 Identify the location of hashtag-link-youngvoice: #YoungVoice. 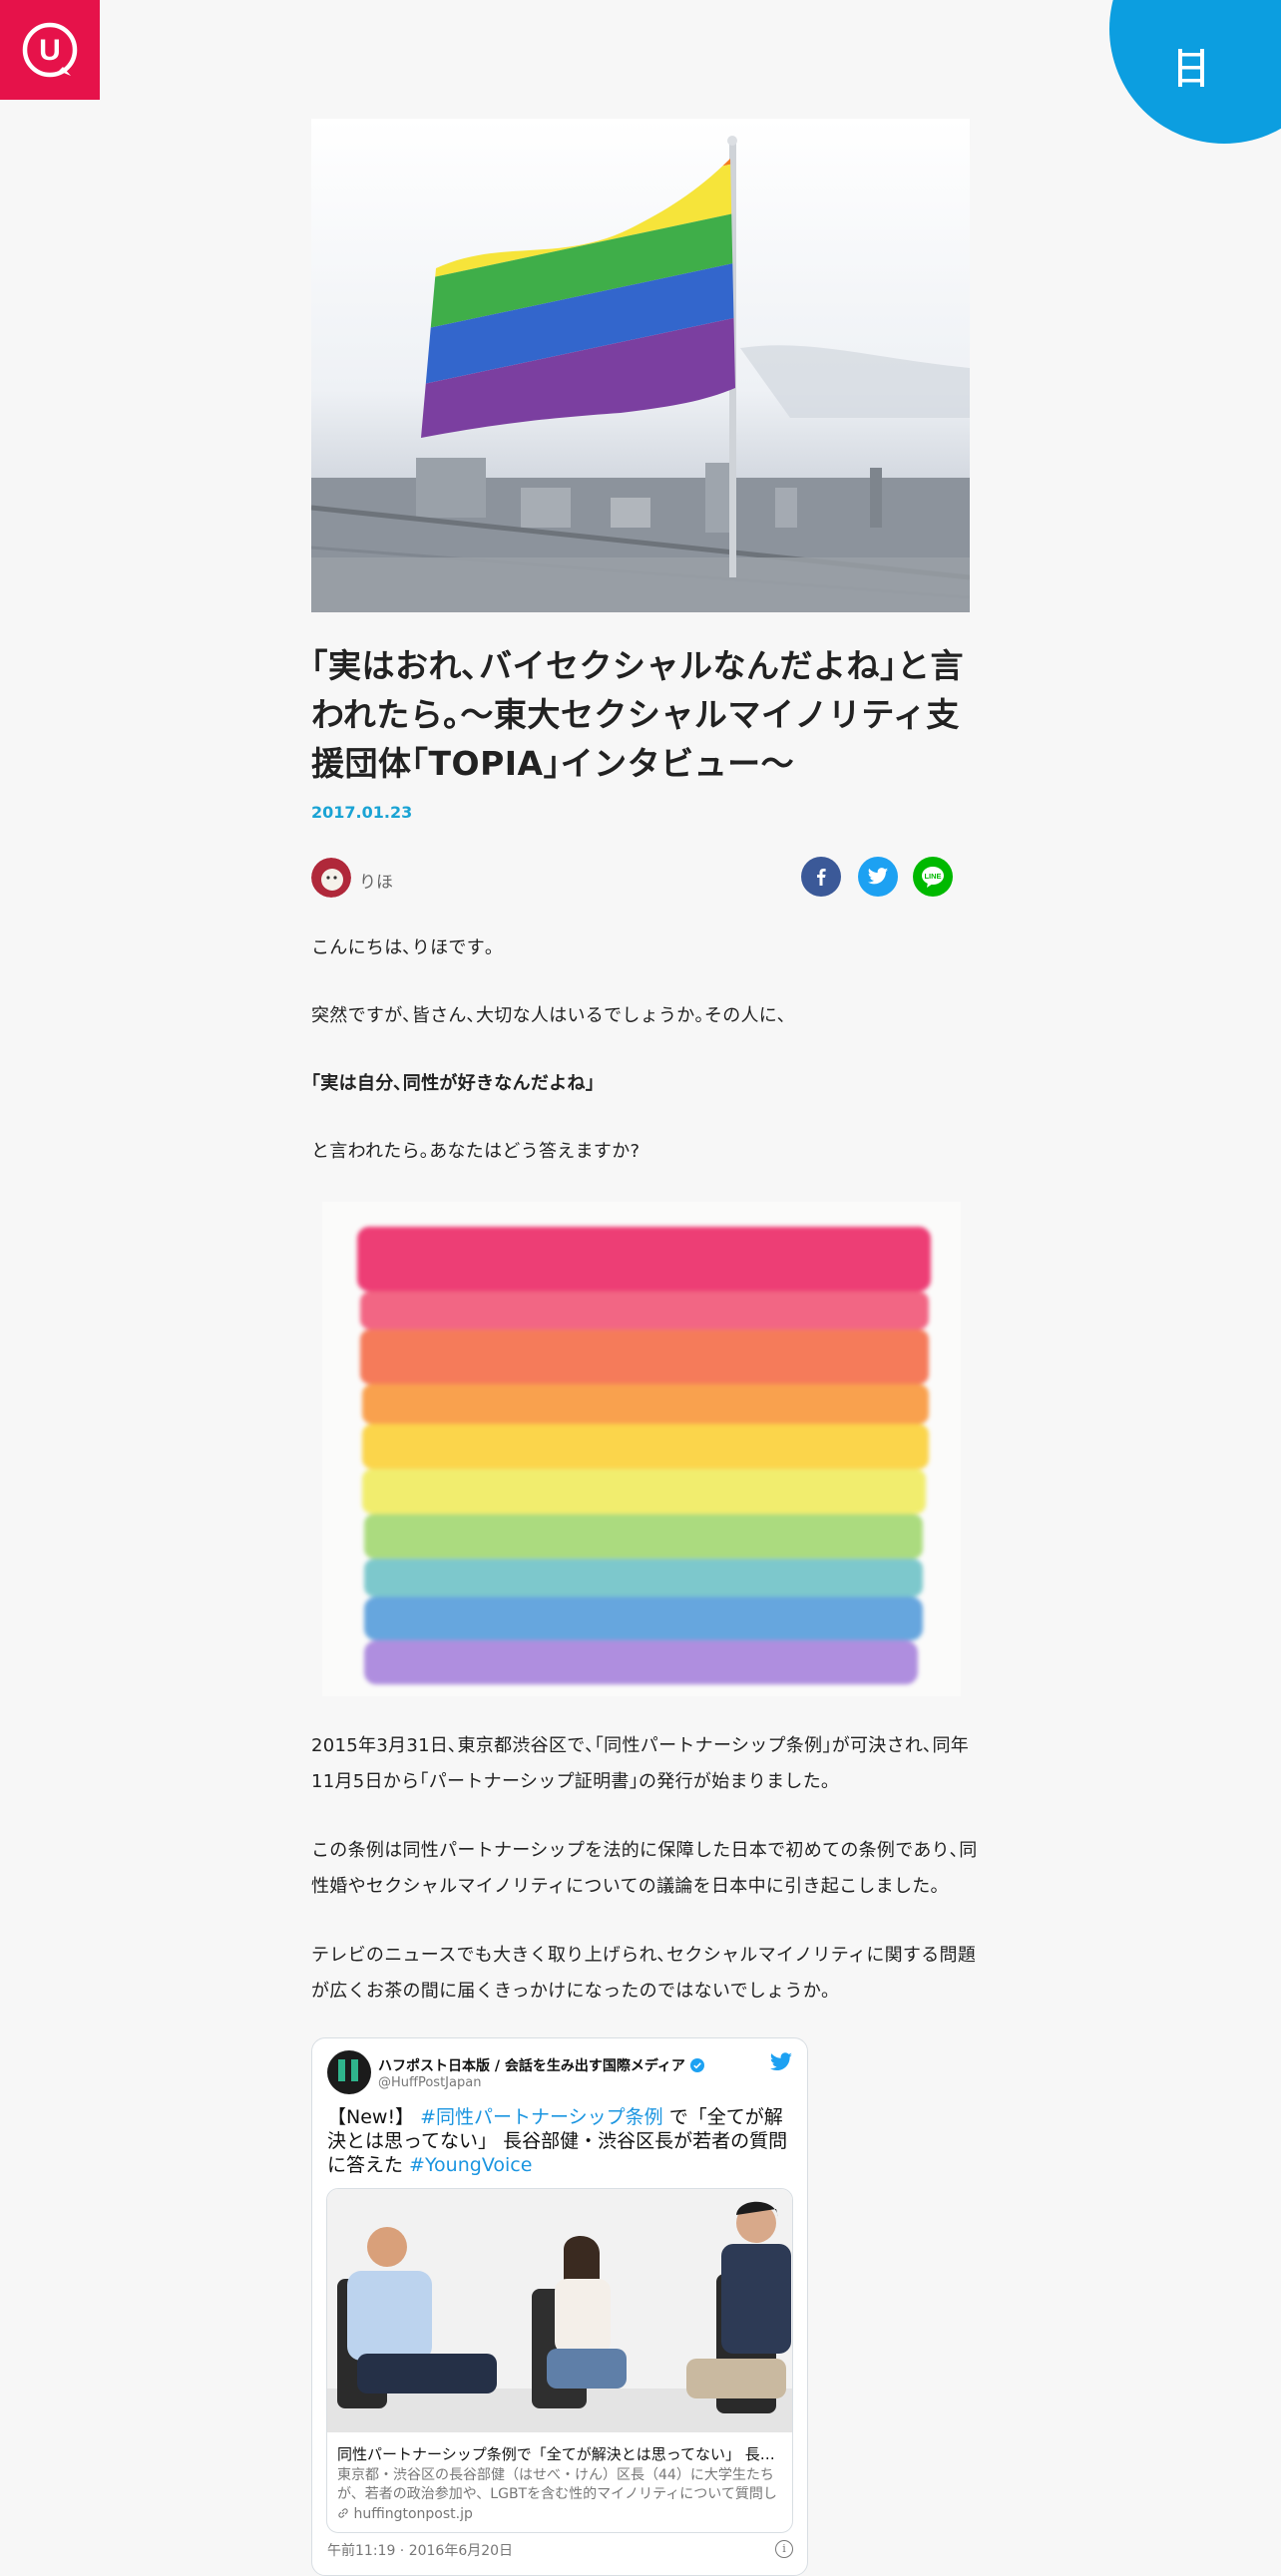
(470, 2165).